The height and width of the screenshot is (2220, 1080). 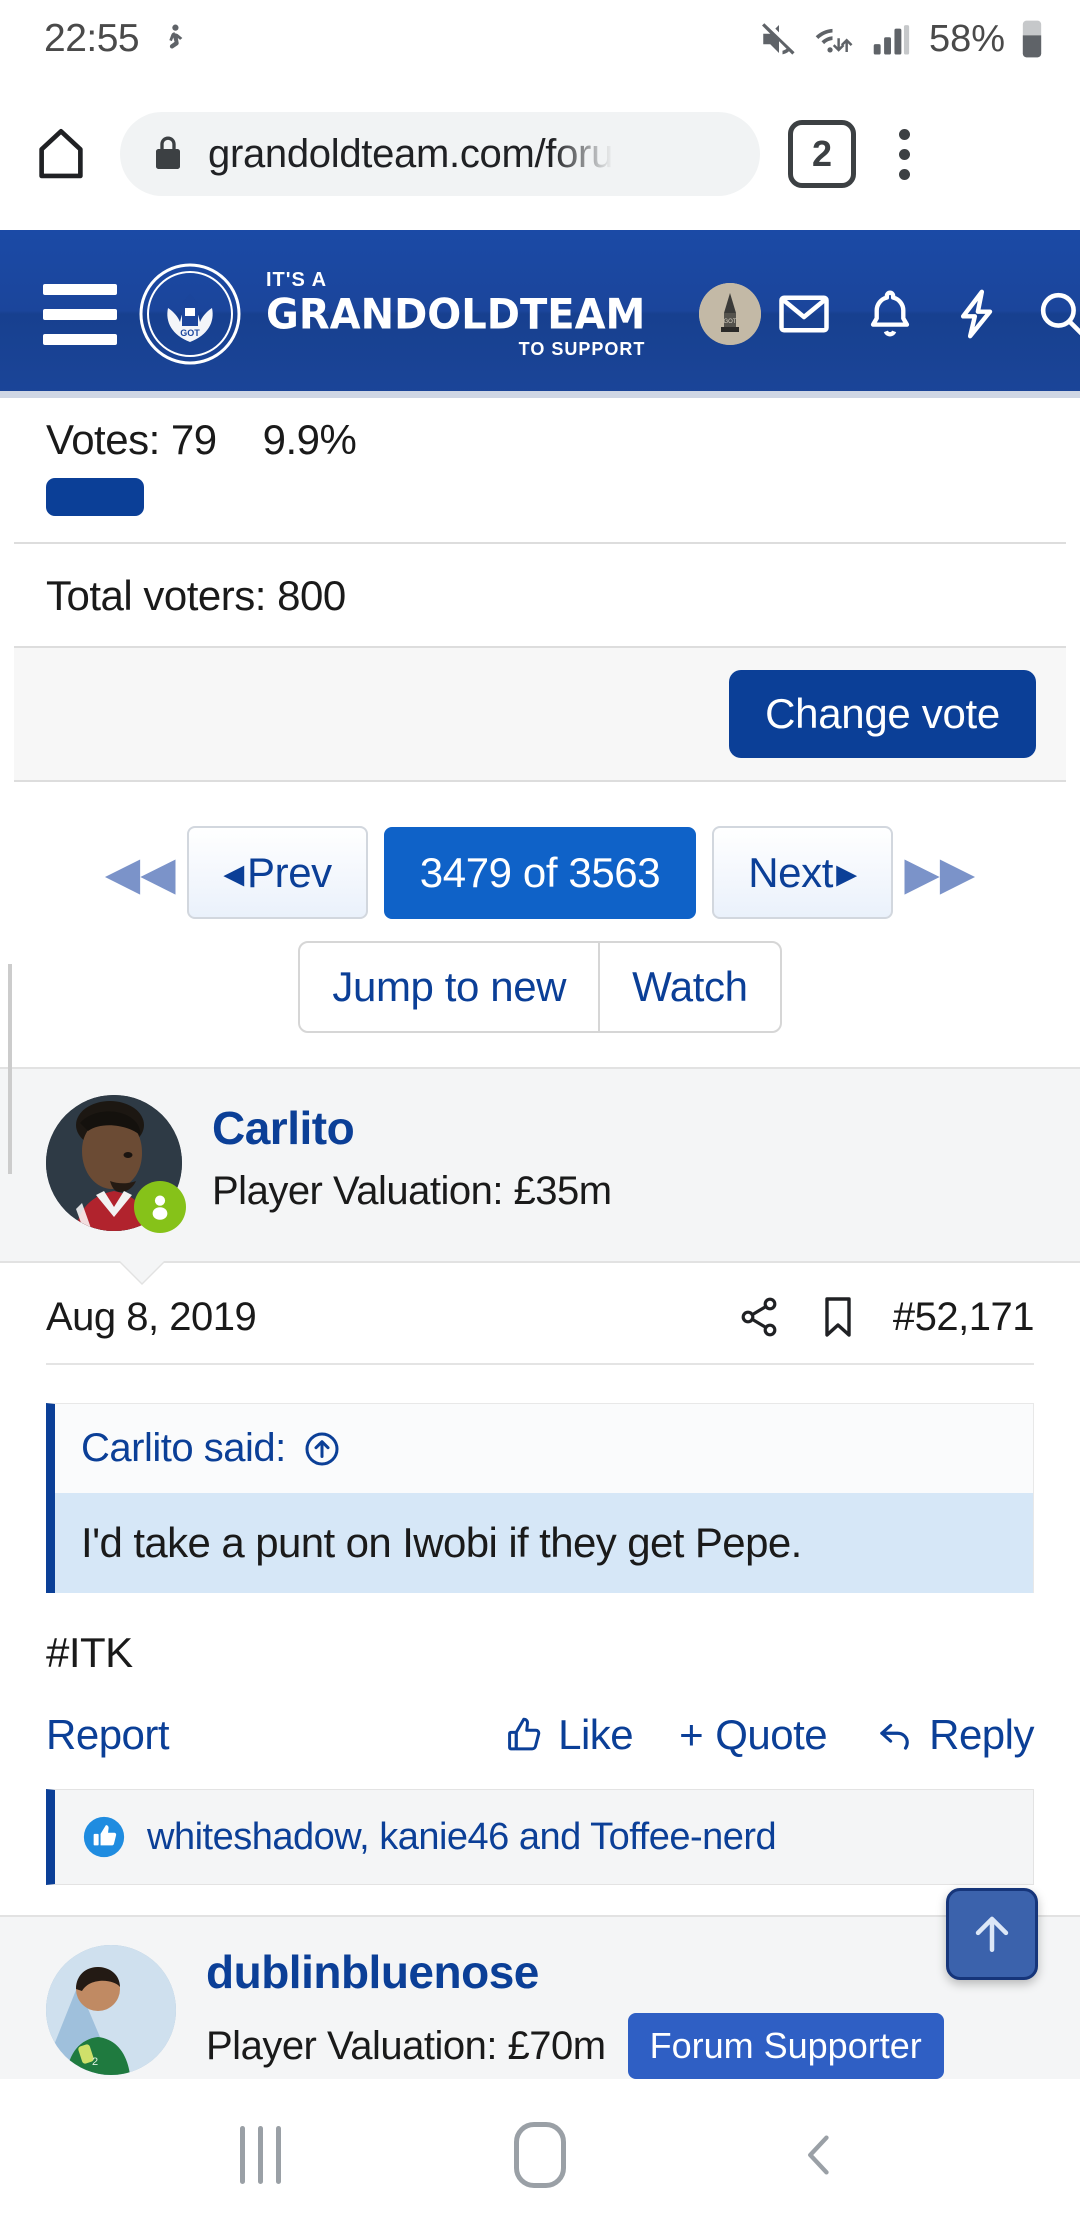 I want to click on post-likes-bar: whiteshadow, kanie46 and Toffee-nerd, so click(x=540, y=1837).